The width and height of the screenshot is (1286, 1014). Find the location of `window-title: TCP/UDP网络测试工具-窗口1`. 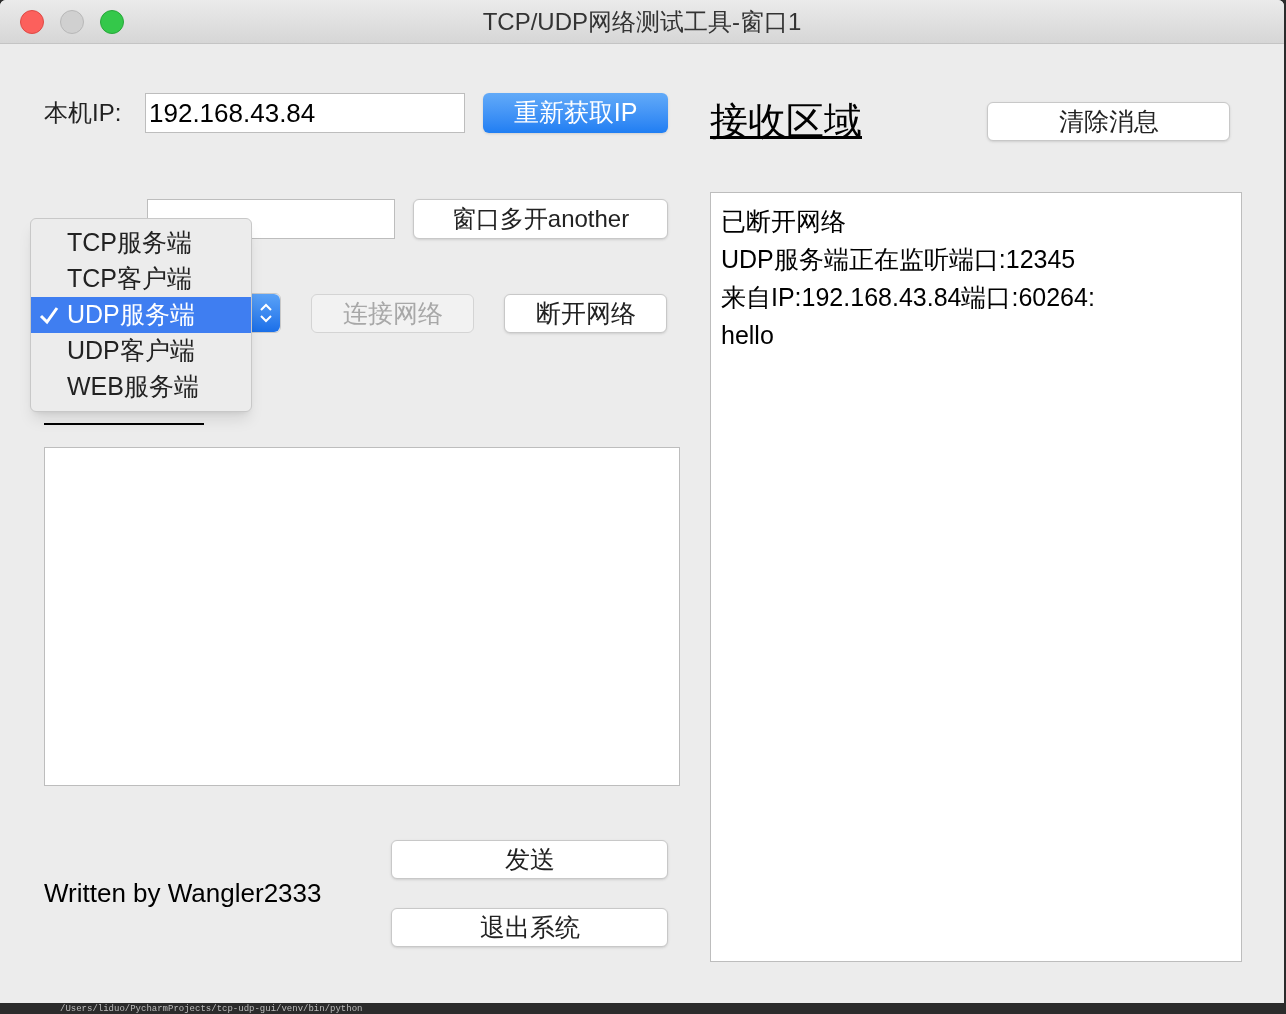

window-title: TCP/UDP网络测试工具-窗口1 is located at coordinates (642, 21).